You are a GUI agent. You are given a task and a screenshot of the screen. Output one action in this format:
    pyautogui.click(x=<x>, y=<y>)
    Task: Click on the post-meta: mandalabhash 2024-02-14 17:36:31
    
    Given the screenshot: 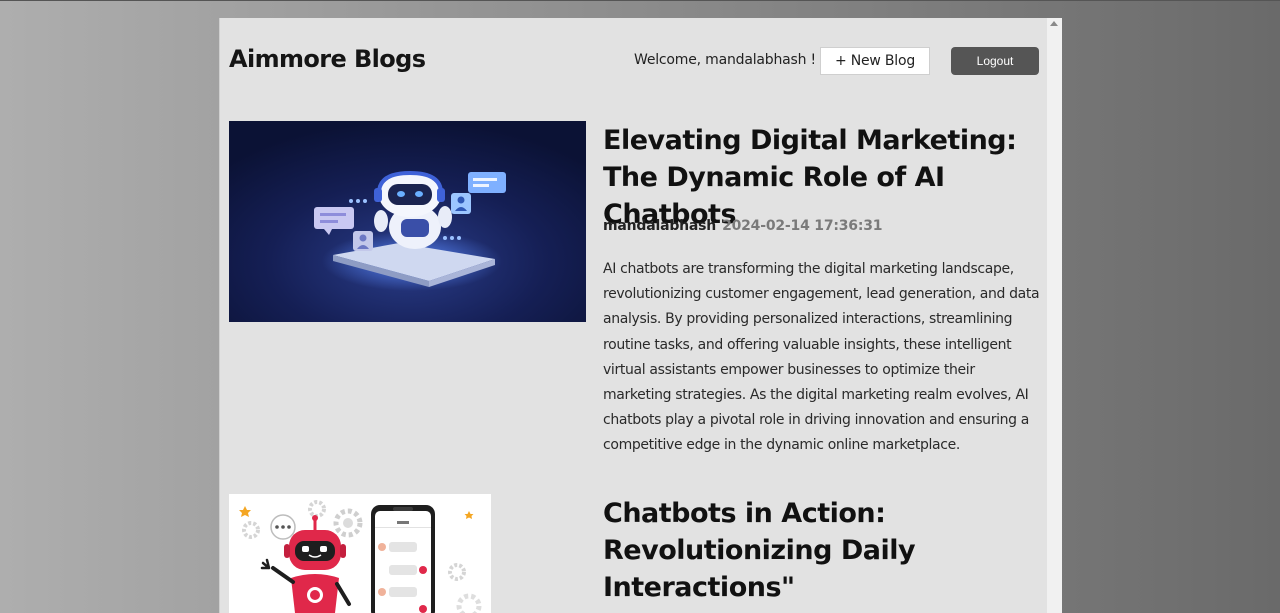 What is the action you would take?
    pyautogui.click(x=743, y=226)
    